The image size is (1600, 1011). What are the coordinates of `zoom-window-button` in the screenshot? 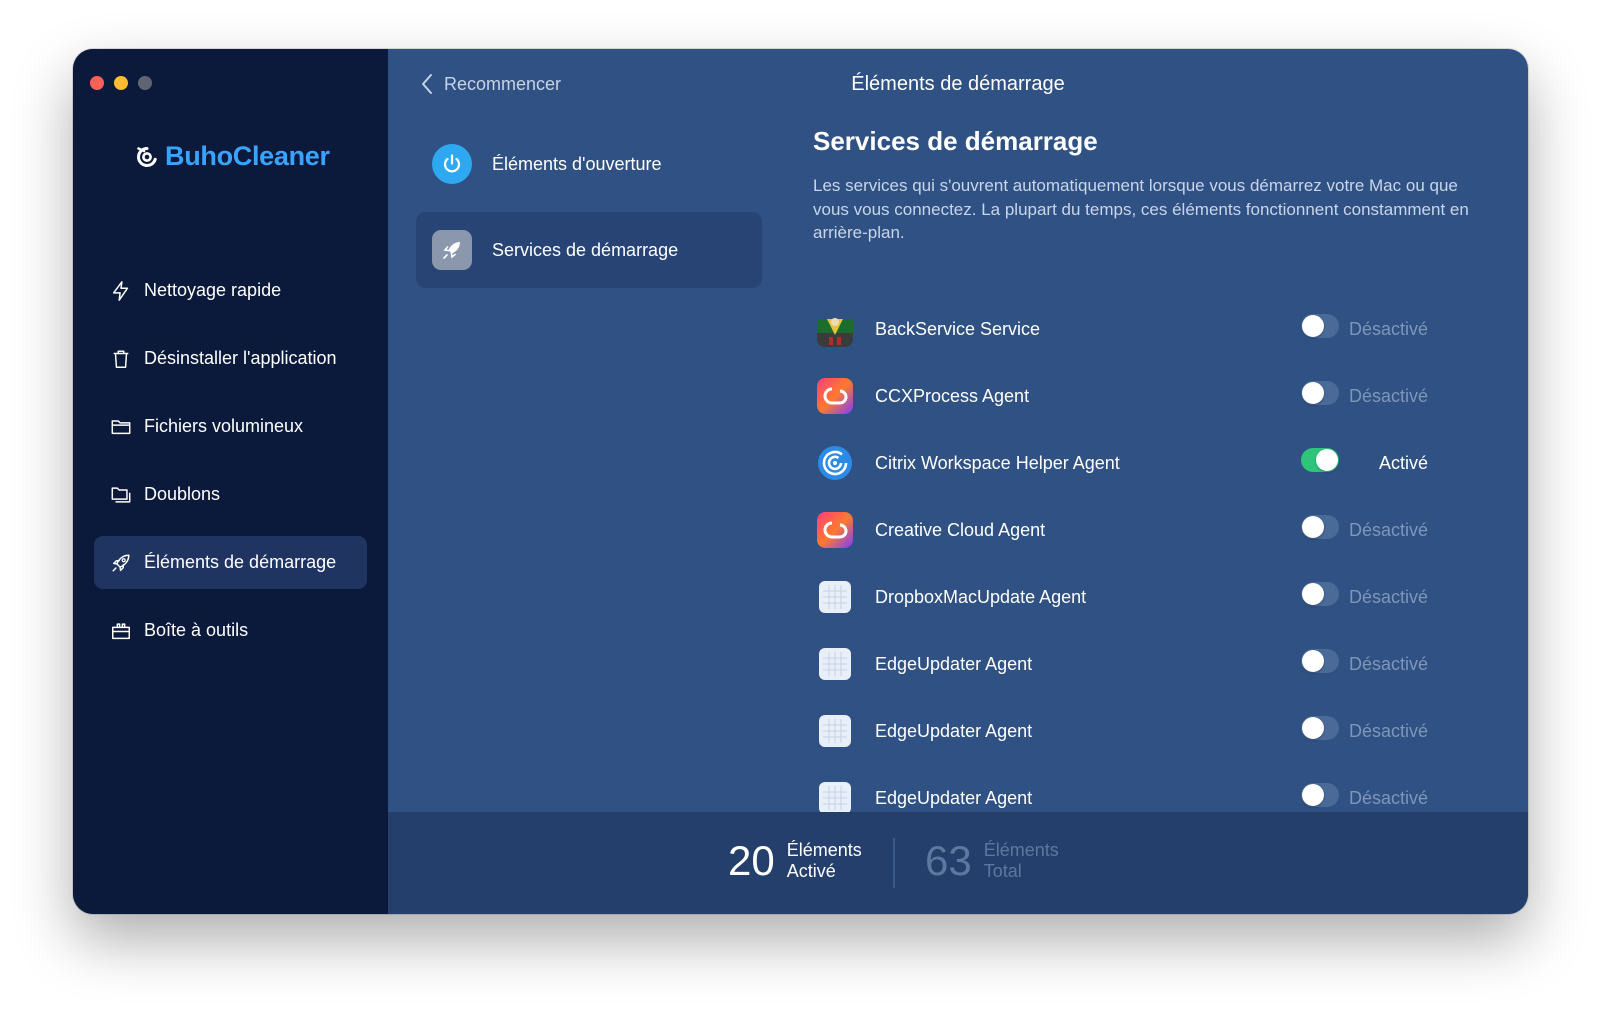 It's located at (145, 83).